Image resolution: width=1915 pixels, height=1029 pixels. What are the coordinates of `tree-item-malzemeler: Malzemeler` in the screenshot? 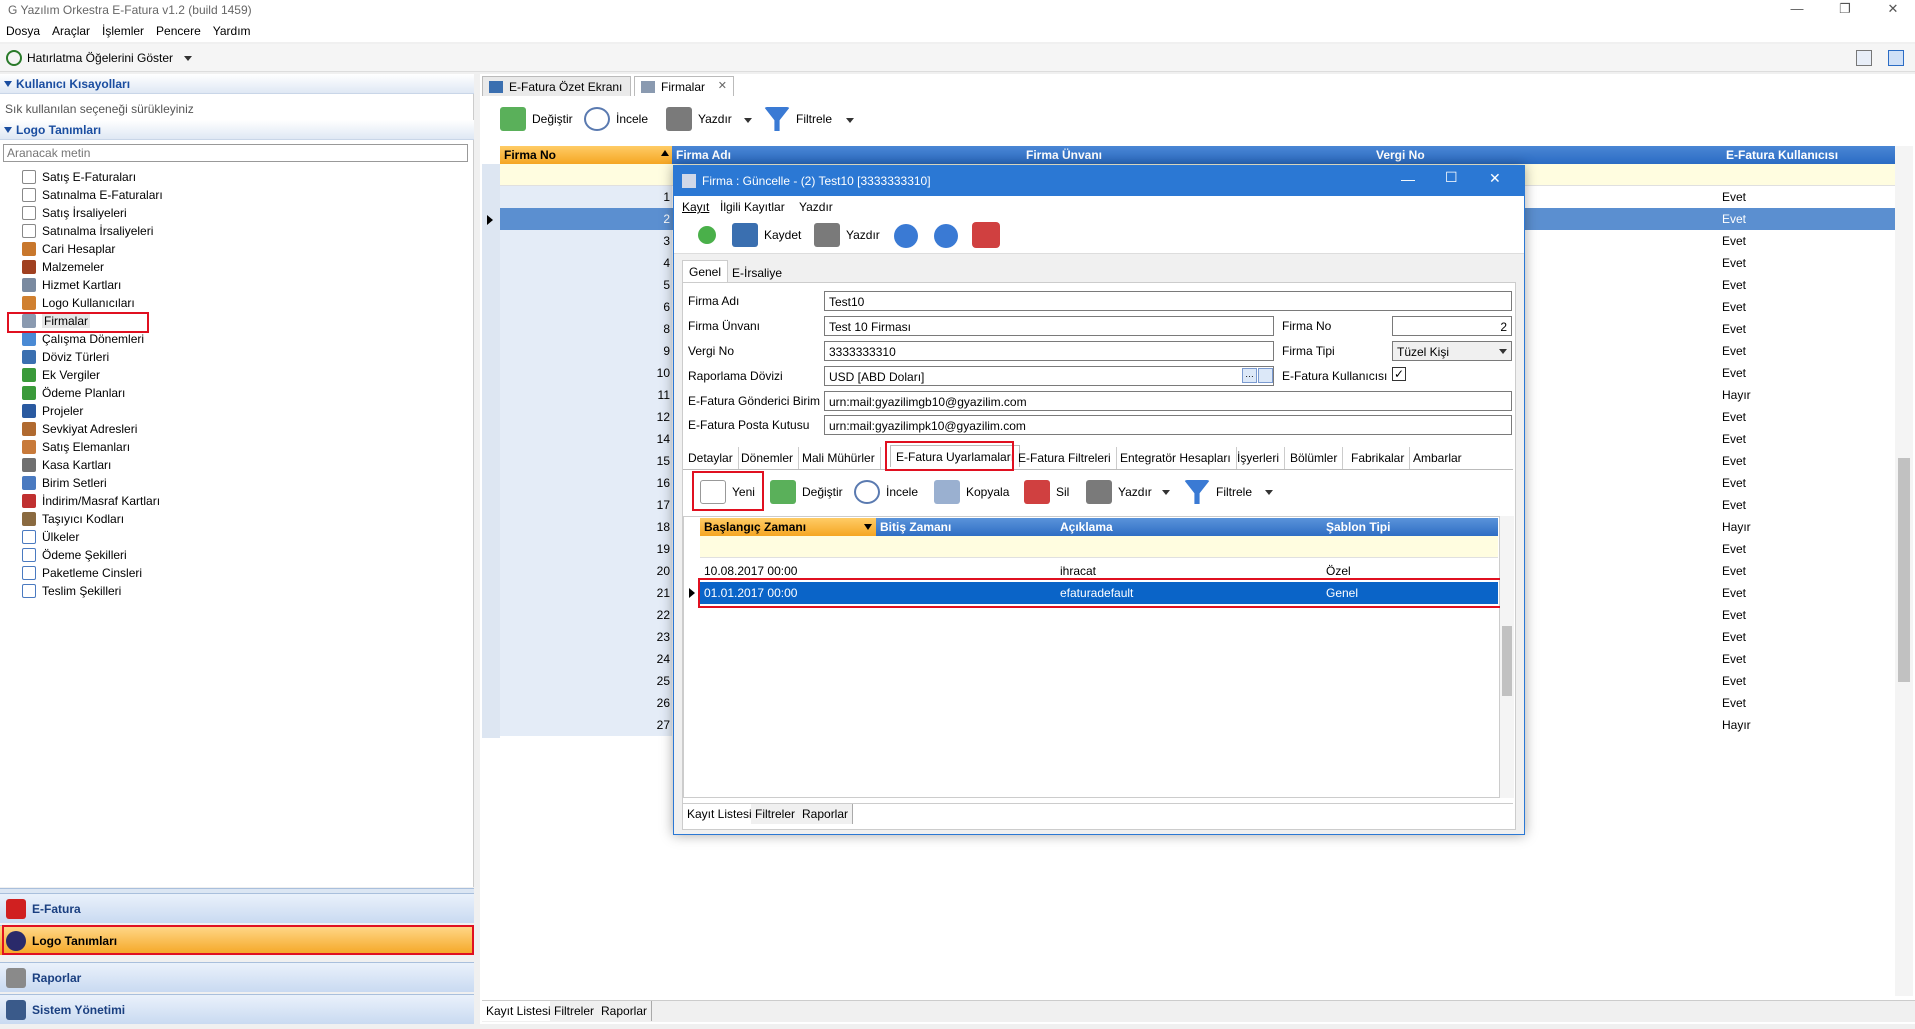 It's located at (63, 267).